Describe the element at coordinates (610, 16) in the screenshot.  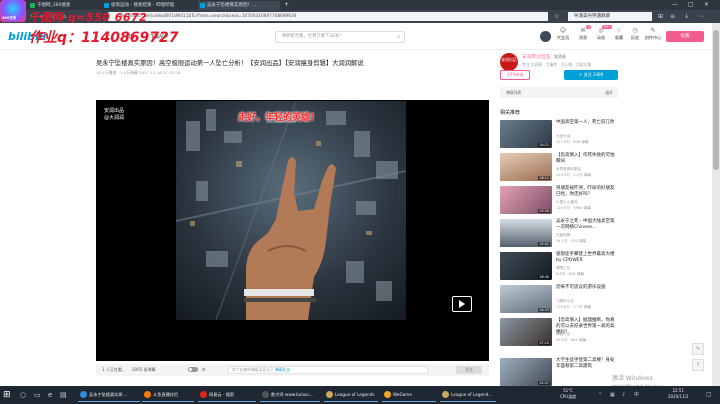
I see `browser-search-box: 导演美丹突遇麻痹` at that location.